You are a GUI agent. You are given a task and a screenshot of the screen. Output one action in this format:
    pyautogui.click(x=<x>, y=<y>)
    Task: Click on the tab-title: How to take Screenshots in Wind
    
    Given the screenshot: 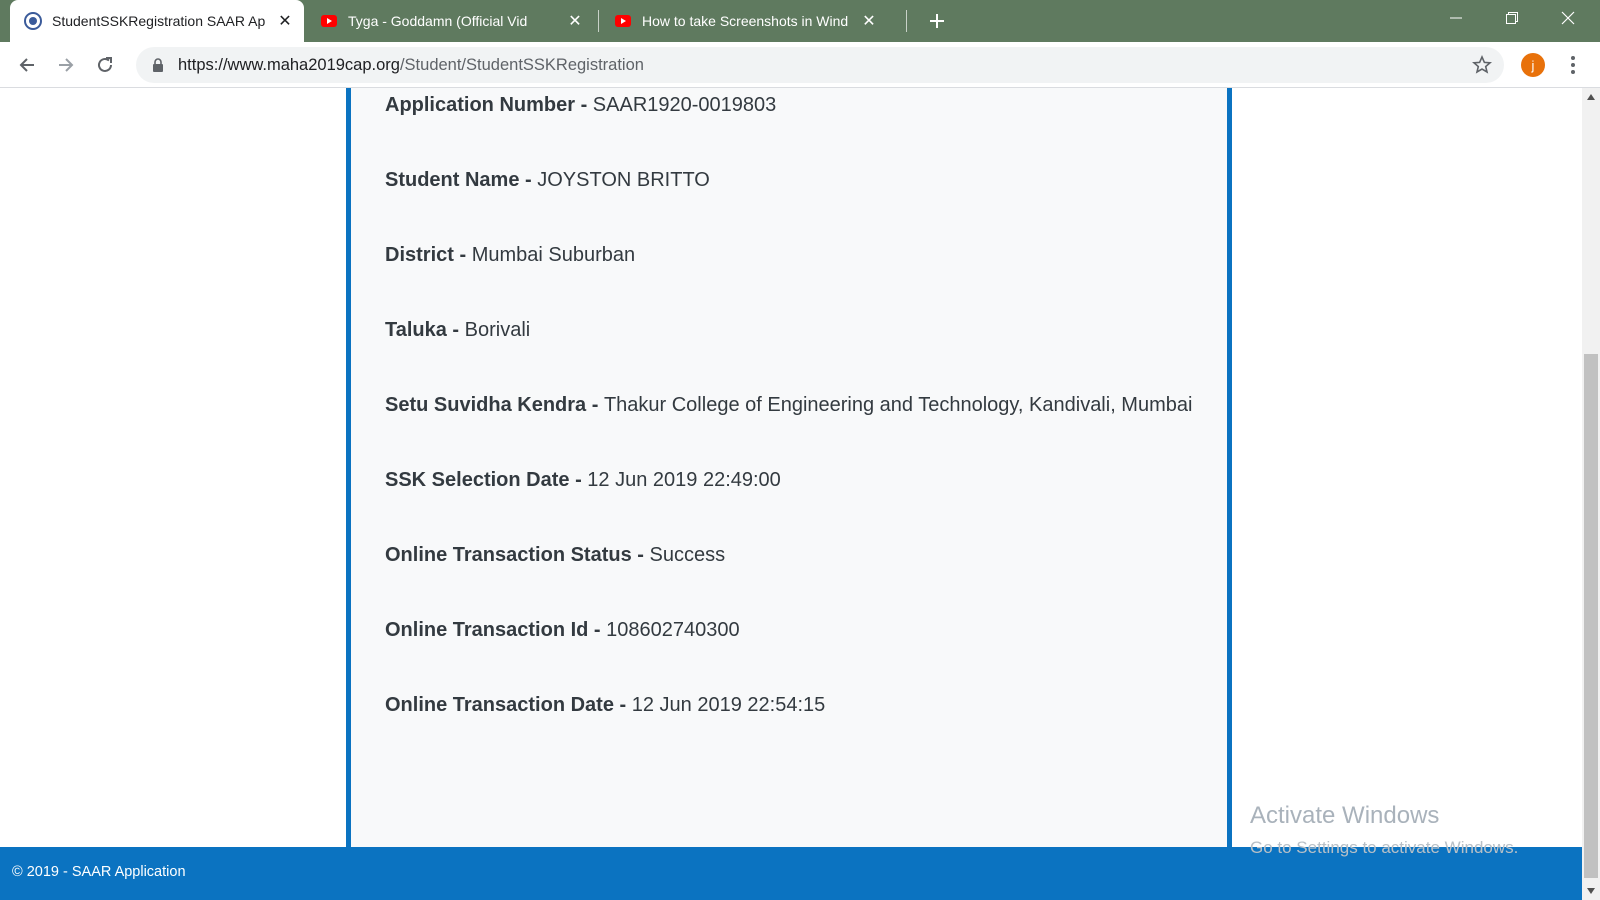 What is the action you would take?
    pyautogui.click(x=745, y=21)
    